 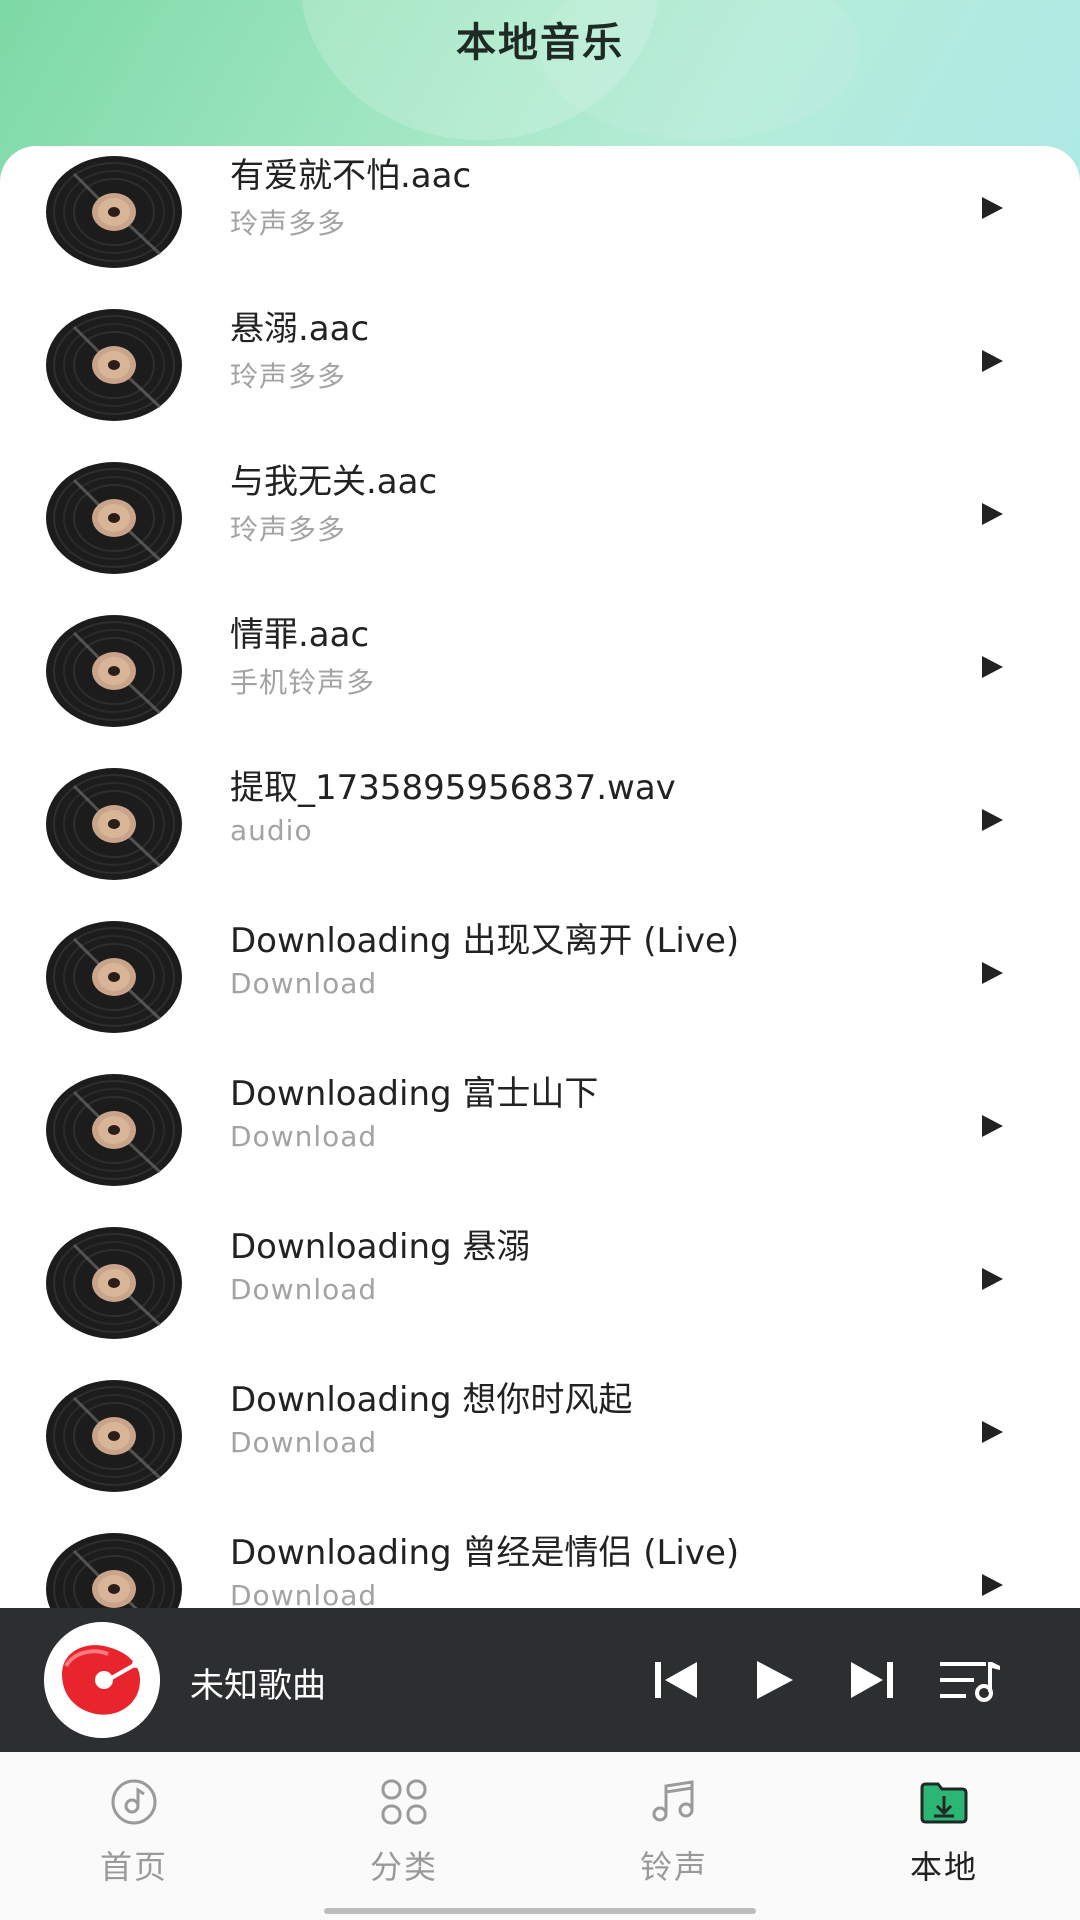 I want to click on song-row: Downloading 出现又离开 (Live) Download, so click(x=540, y=957).